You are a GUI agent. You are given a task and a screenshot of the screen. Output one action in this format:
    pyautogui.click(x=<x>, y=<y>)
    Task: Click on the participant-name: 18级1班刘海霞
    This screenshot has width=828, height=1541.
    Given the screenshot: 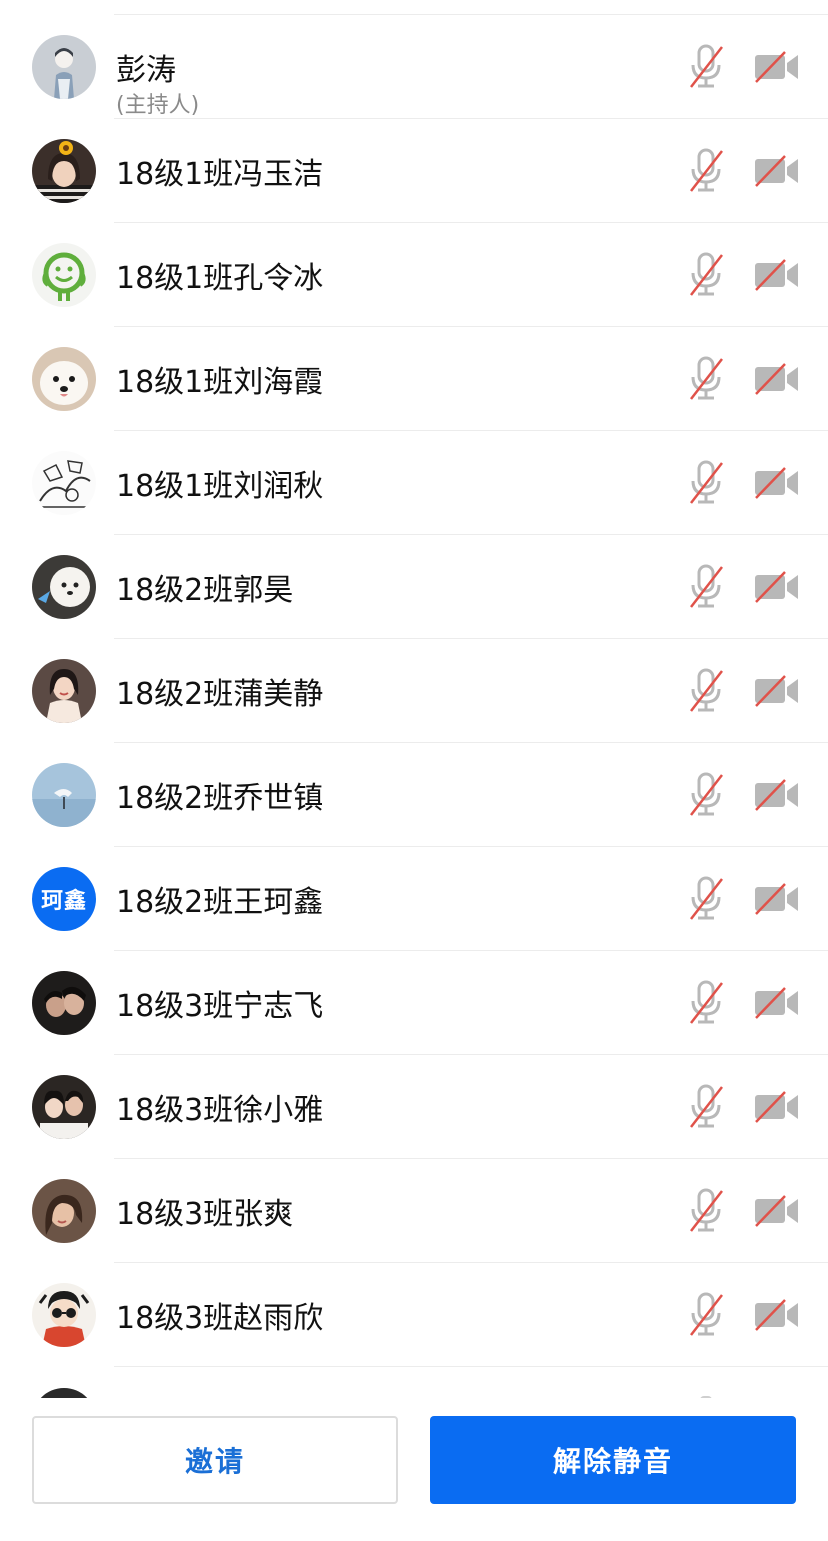 What is the action you would take?
    pyautogui.click(x=220, y=382)
    